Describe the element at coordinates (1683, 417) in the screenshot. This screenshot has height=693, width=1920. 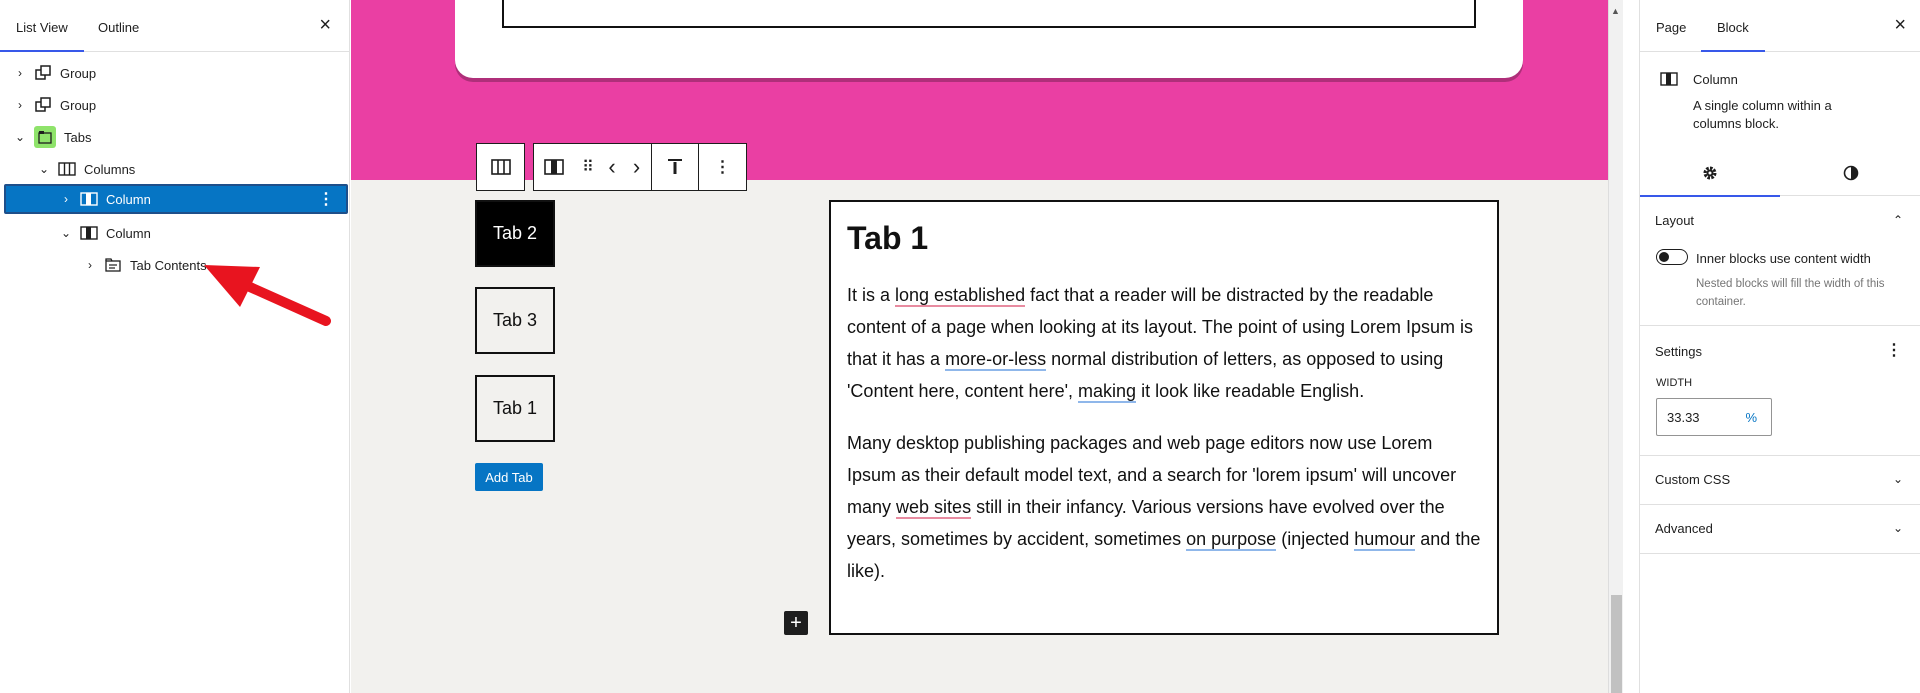
I see `width-value: 33.33` at that location.